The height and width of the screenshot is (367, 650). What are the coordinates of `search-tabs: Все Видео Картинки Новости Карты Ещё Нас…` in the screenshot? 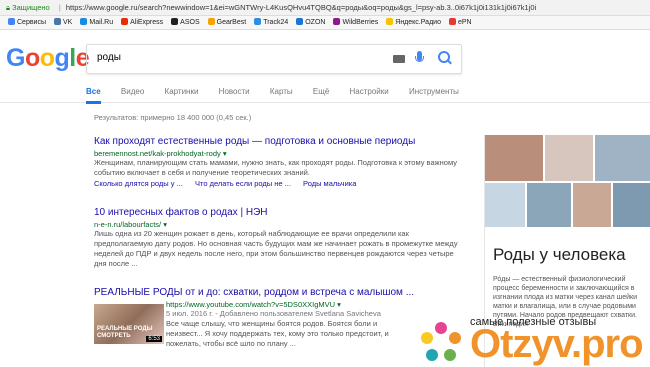 It's located at (281, 95).